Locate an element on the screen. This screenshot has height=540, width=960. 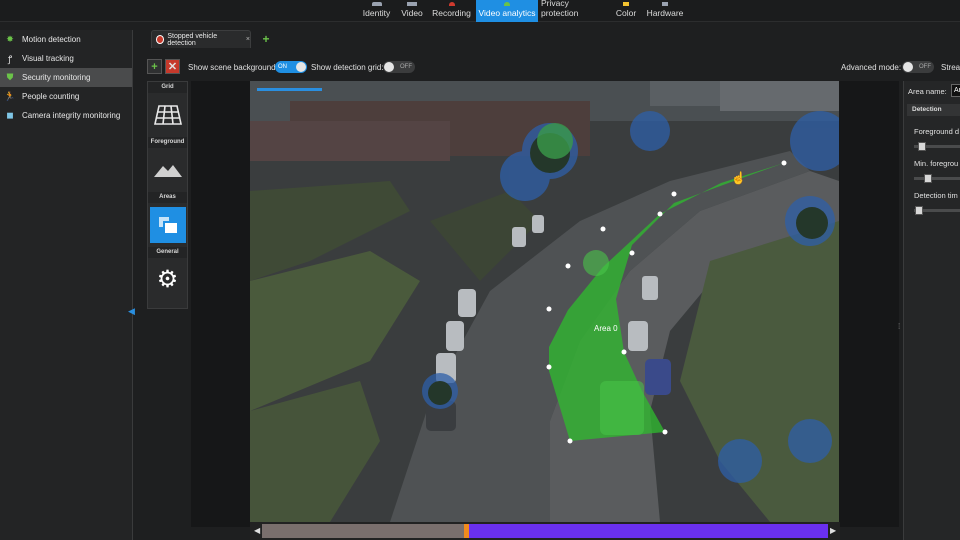
timeline-playhead is located at coordinates (466, 531).